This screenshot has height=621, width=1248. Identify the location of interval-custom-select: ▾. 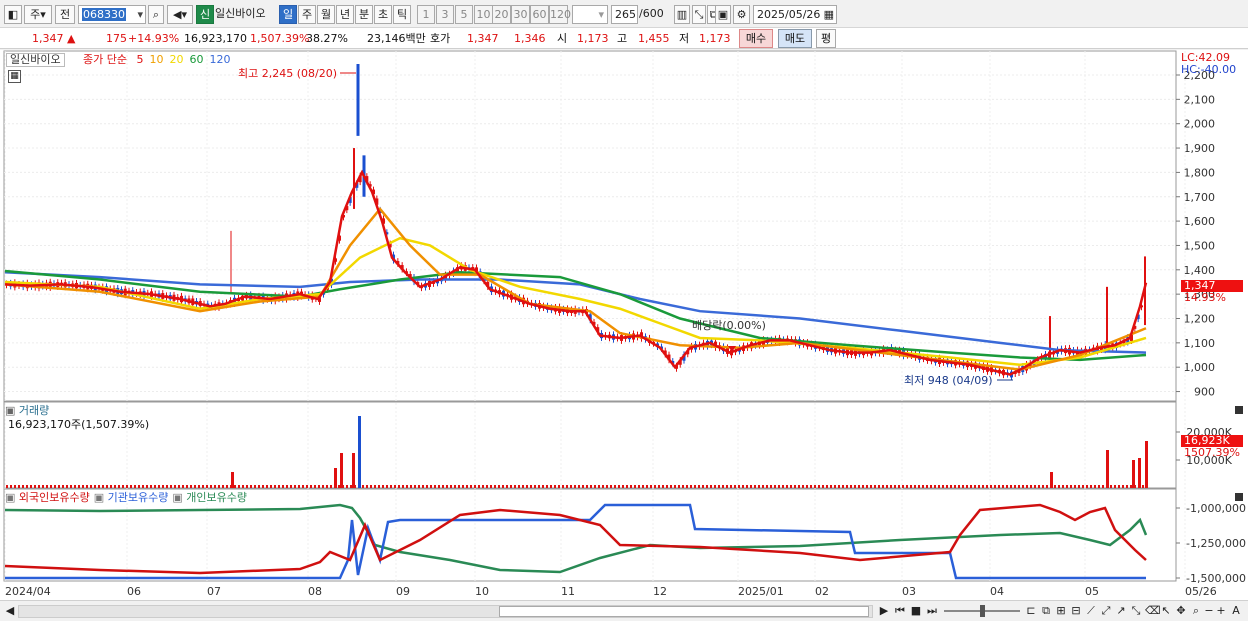
(590, 14).